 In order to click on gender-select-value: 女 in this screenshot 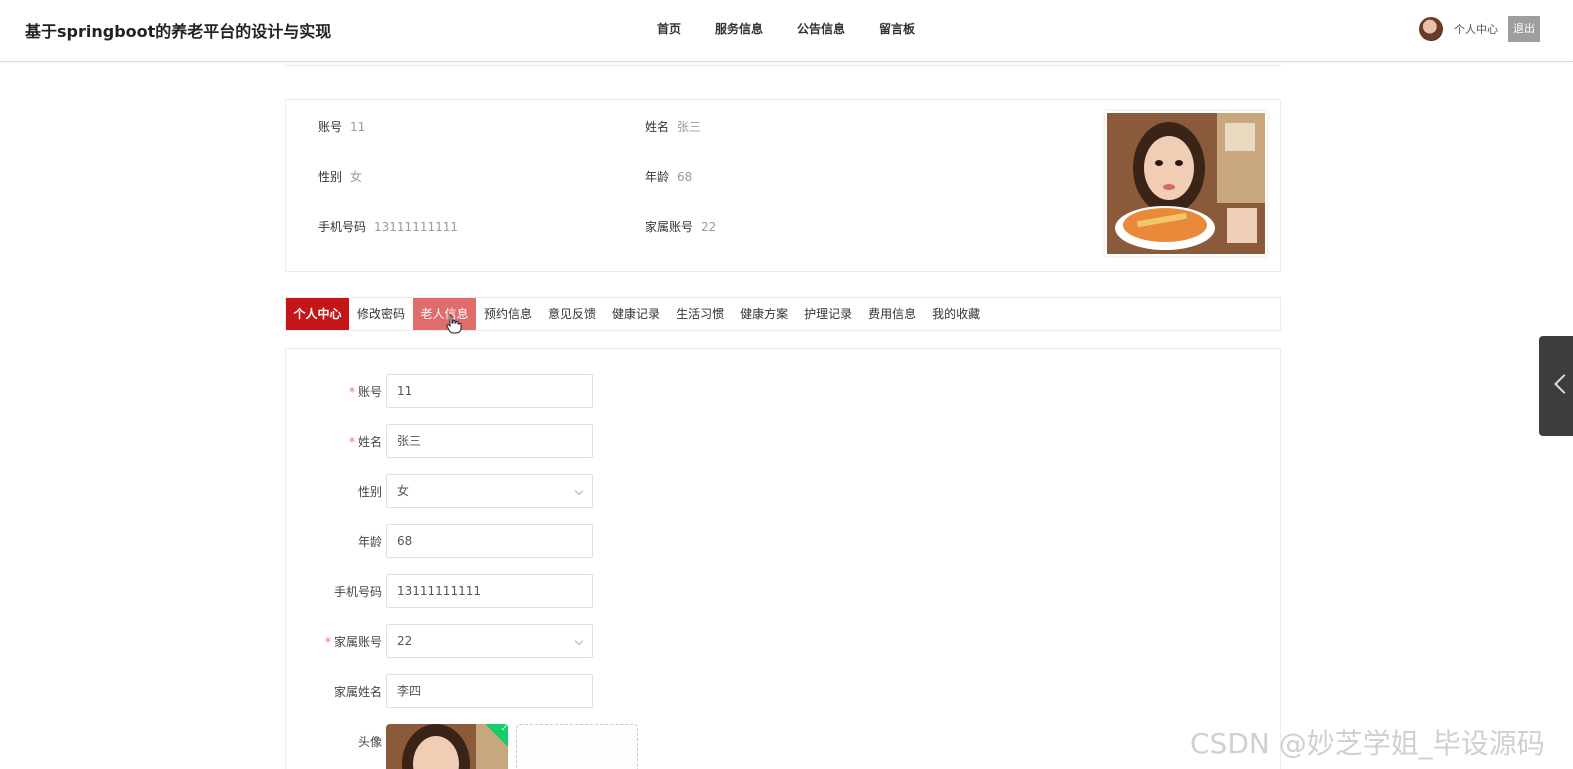, I will do `click(403, 491)`.